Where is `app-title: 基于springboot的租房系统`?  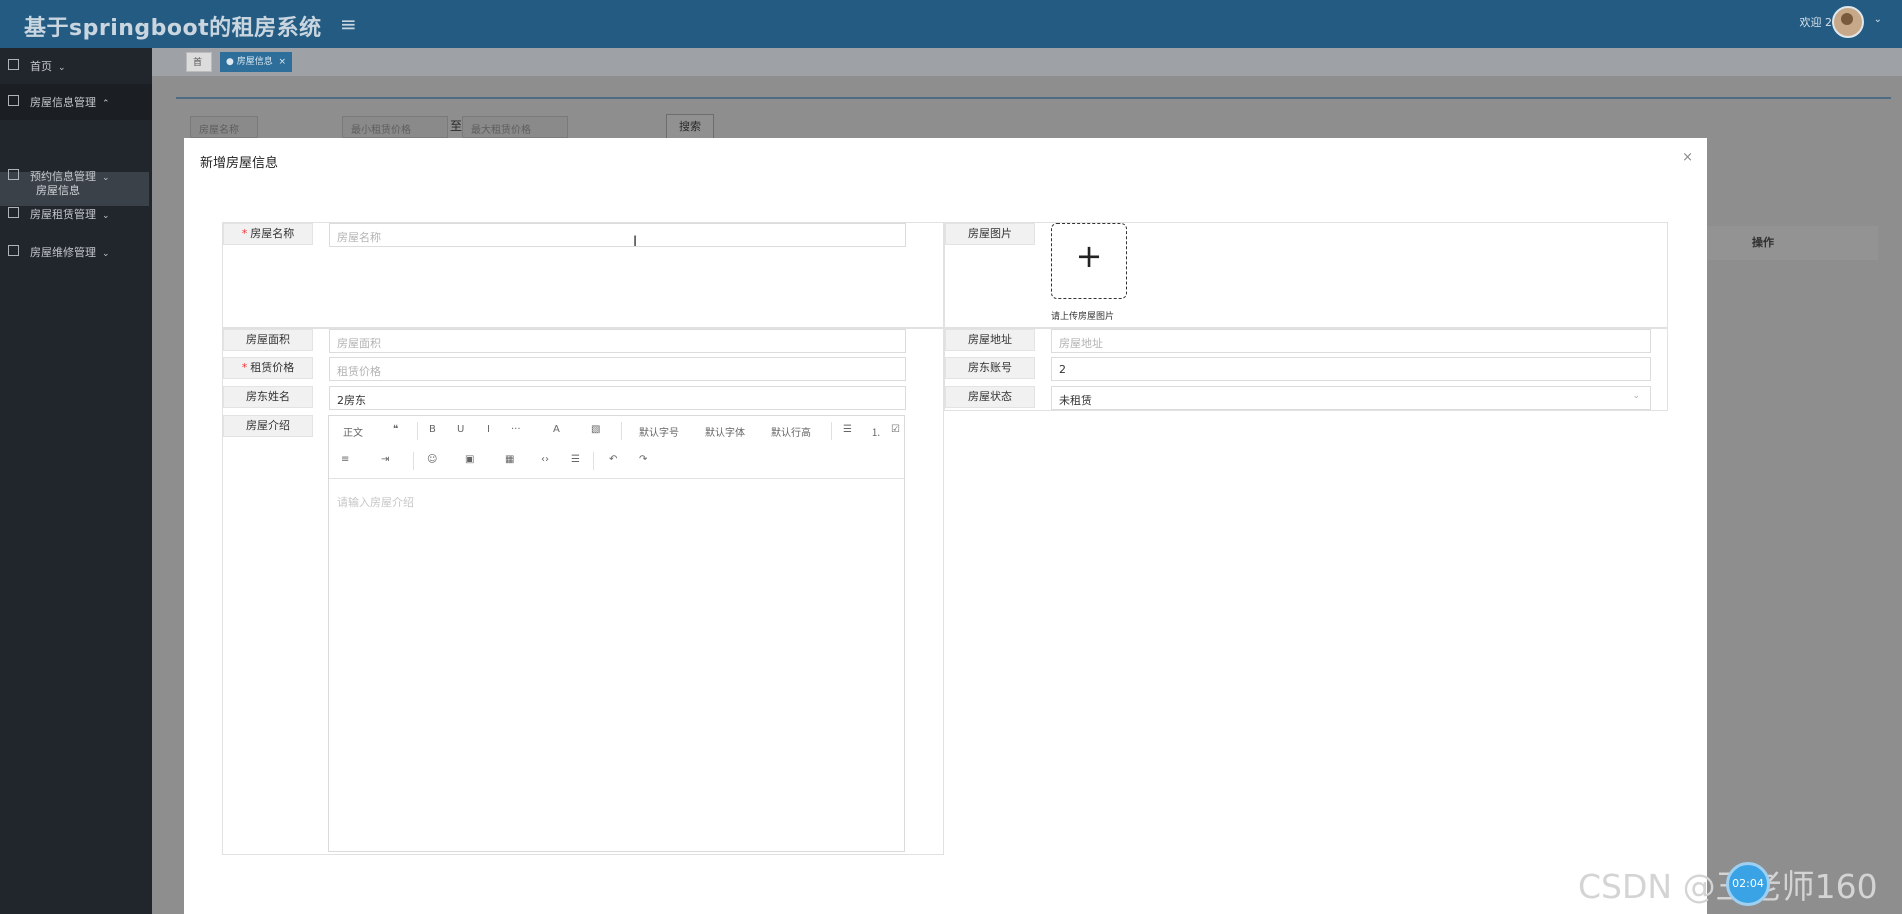
app-title: 基于springboot的租房系统 is located at coordinates (173, 28).